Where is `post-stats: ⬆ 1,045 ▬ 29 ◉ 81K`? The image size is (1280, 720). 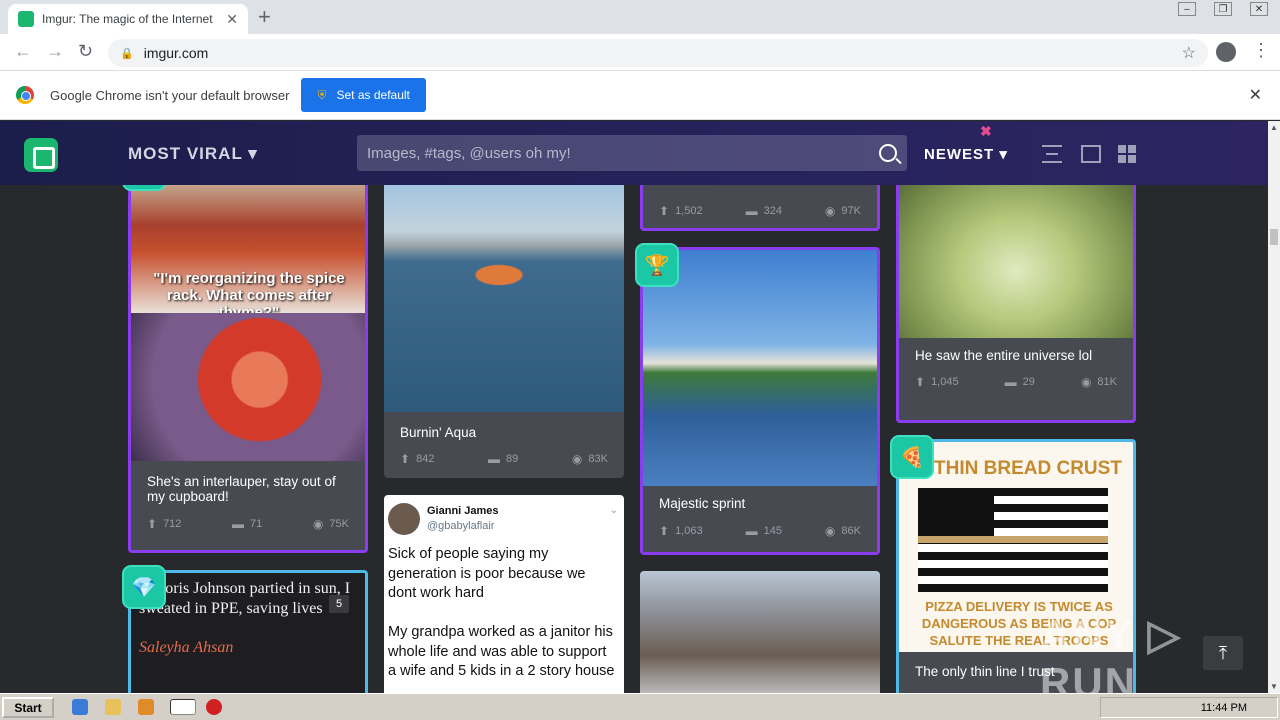 post-stats: ⬆ 1,045 ▬ 29 ◉ 81K is located at coordinates (1016, 382).